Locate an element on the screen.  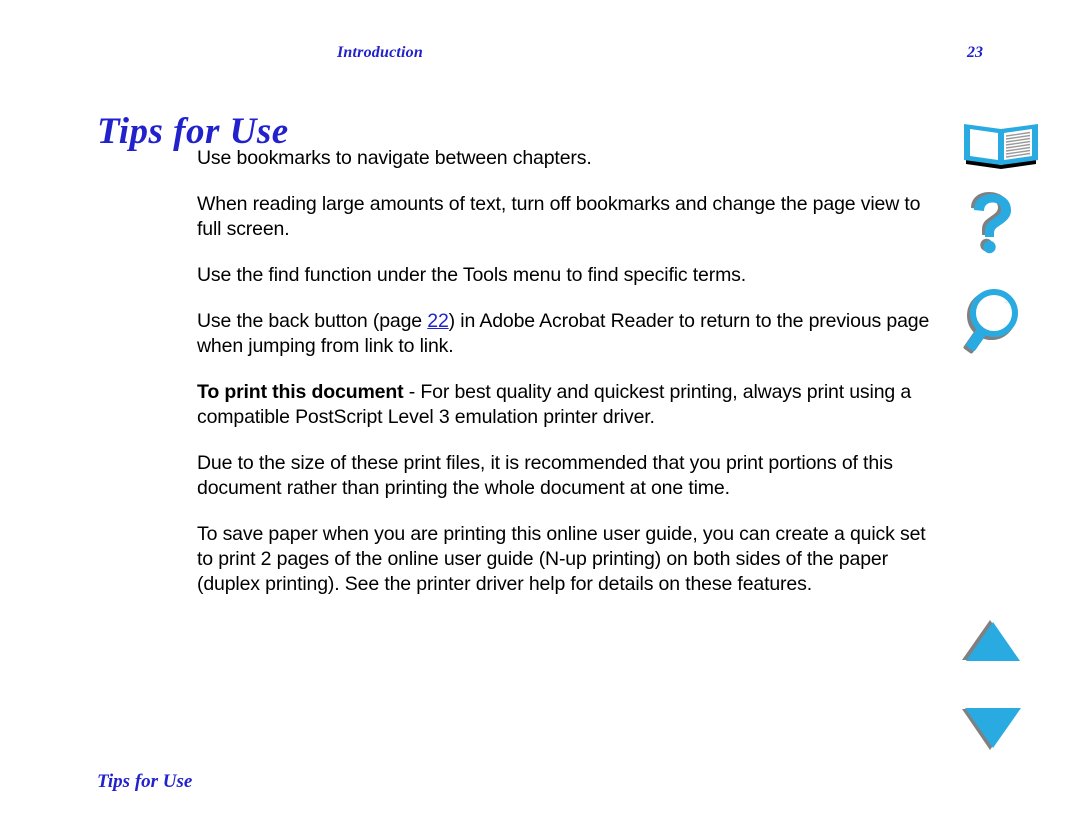
footer-section-title: Tips for Use is located at coordinates (145, 781).